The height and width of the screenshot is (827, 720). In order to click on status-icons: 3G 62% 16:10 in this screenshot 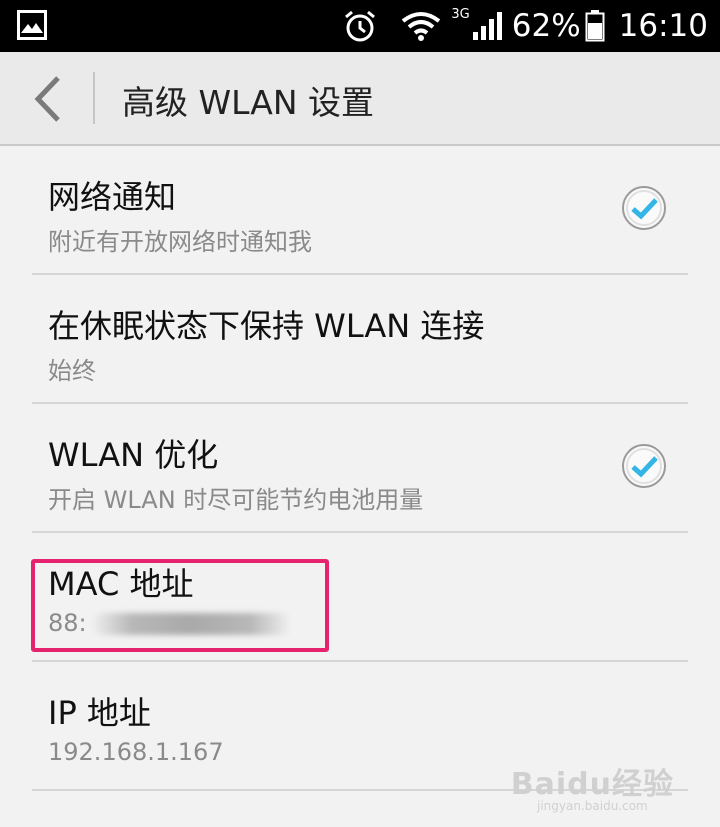, I will do `click(525, 26)`.